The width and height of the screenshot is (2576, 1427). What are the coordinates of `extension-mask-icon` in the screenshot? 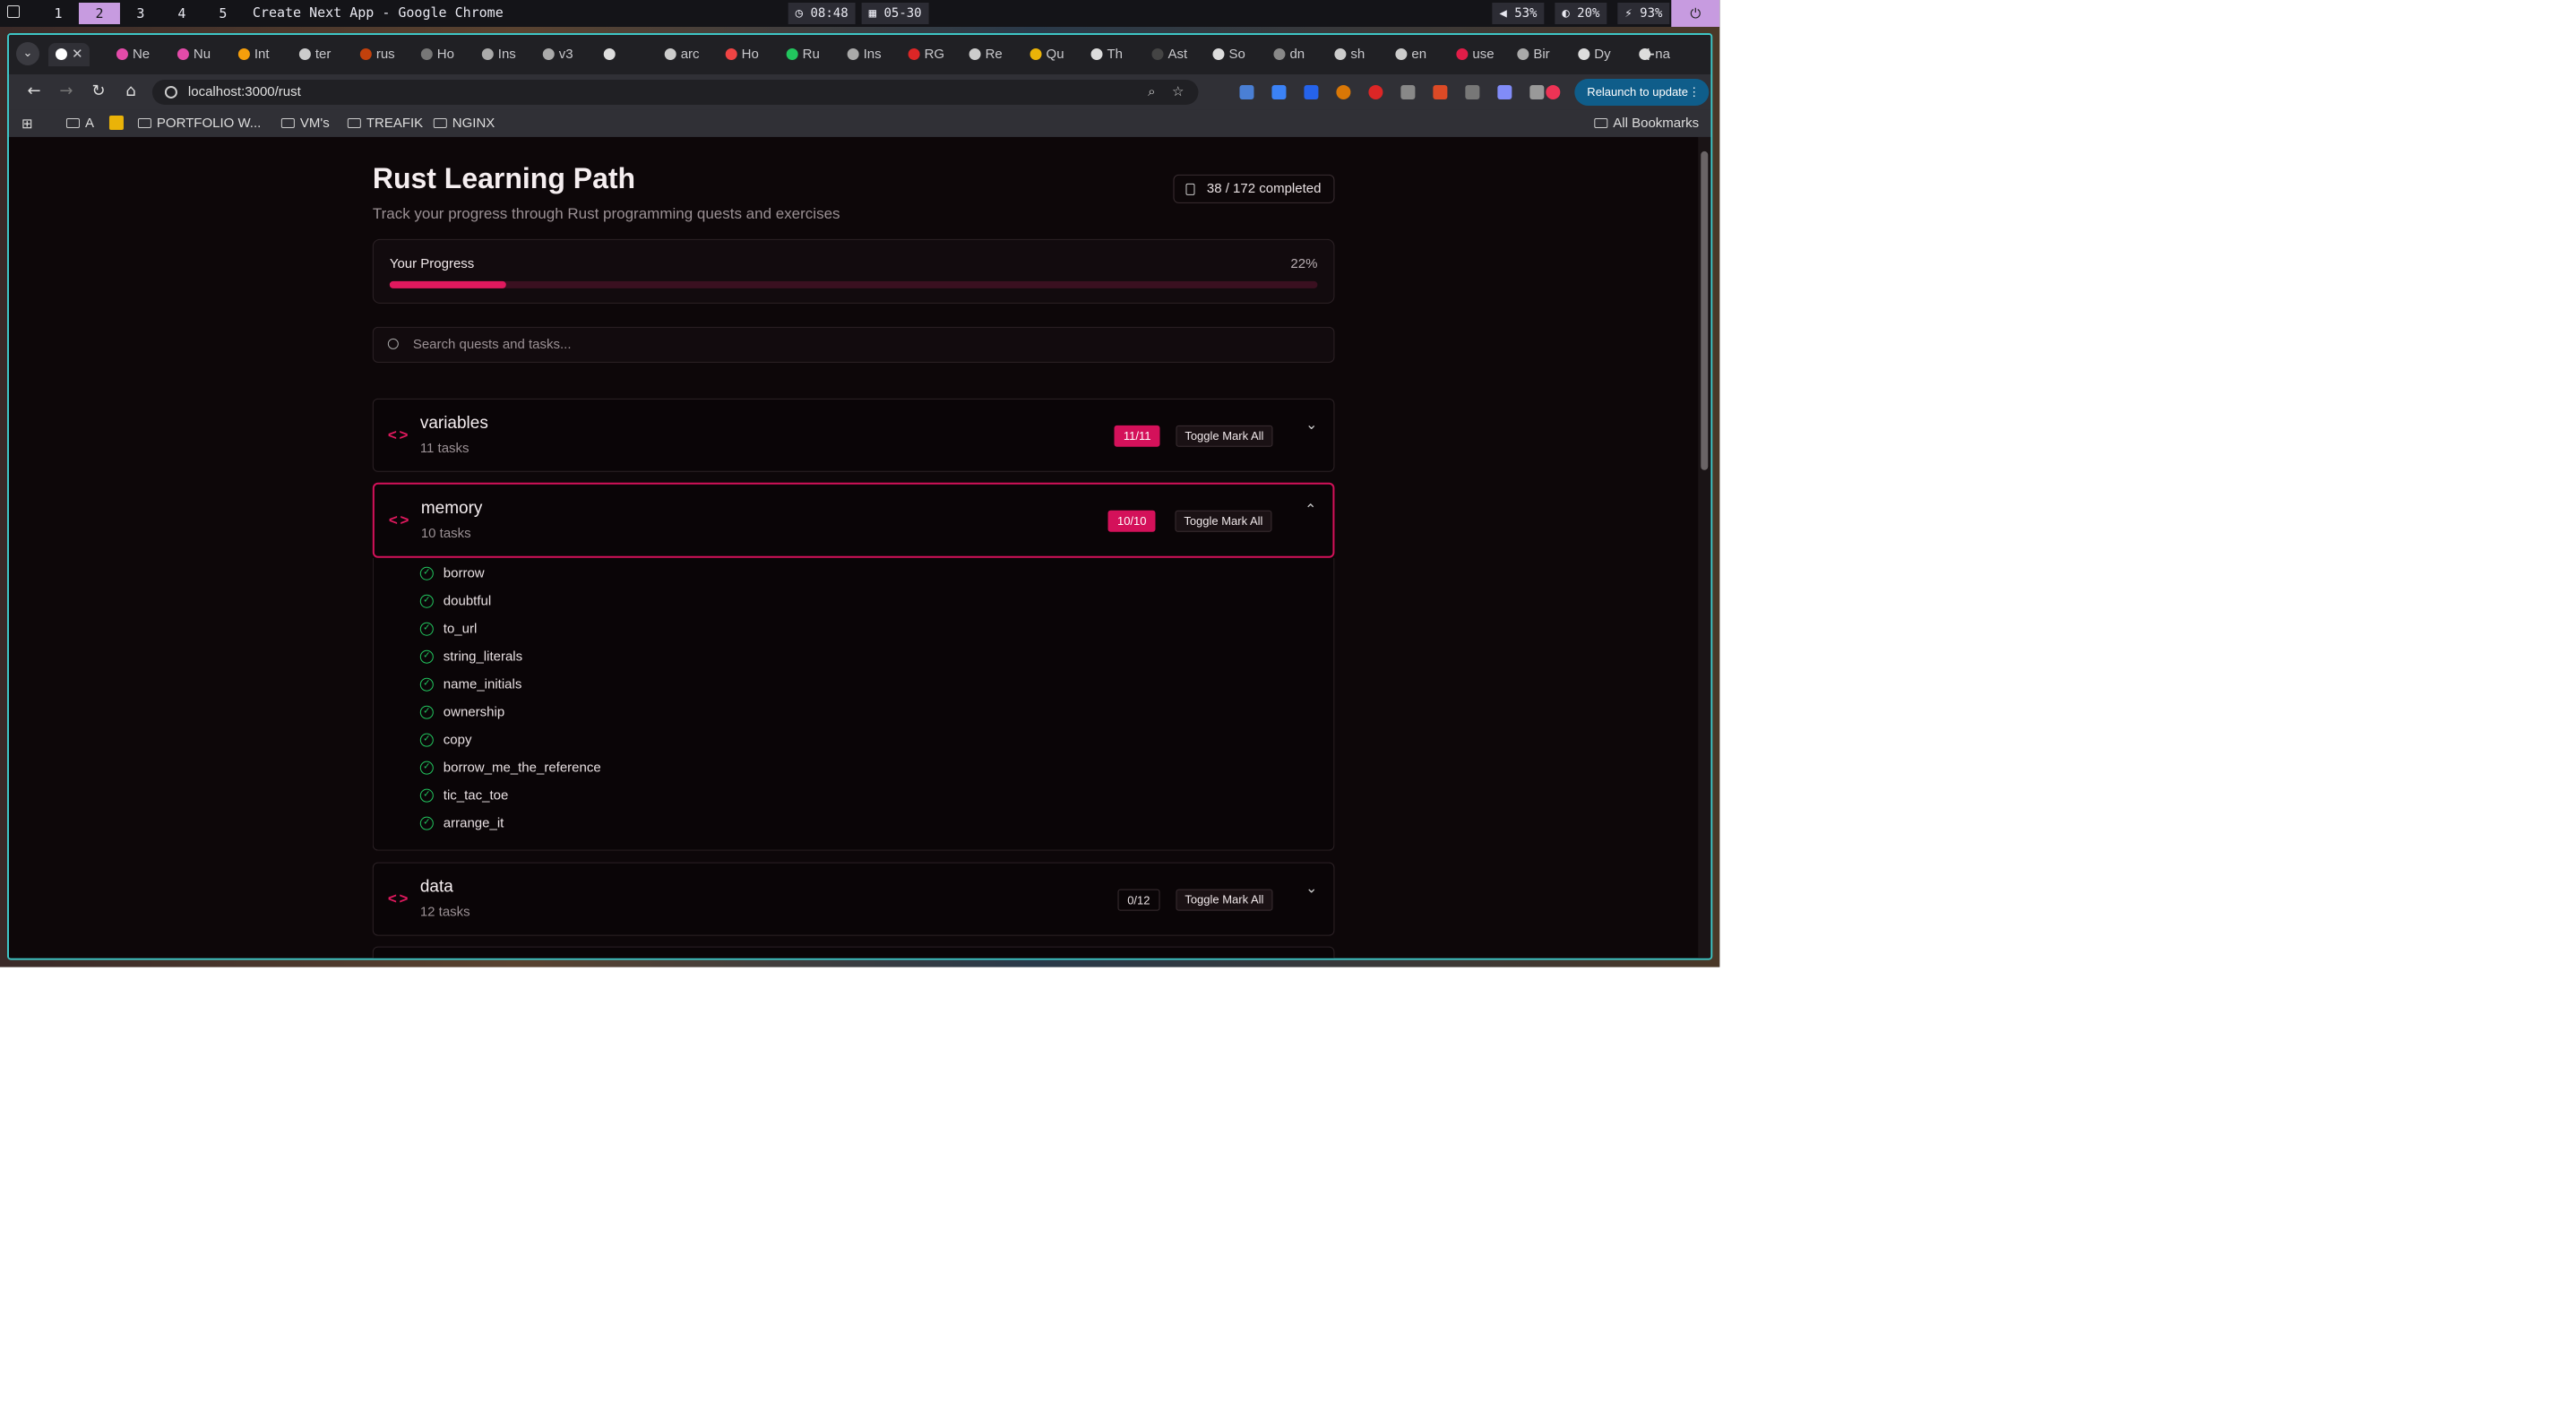 It's located at (1504, 91).